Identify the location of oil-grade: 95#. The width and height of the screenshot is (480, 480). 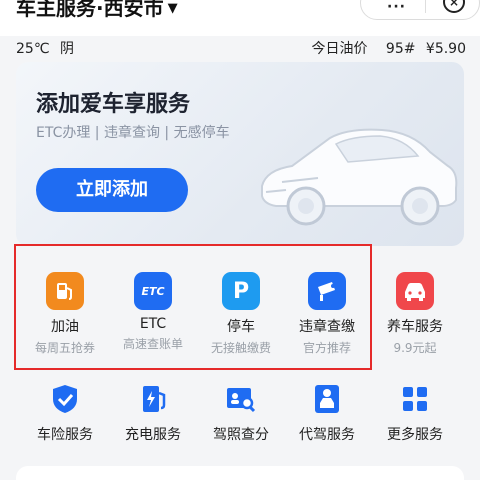
(400, 49).